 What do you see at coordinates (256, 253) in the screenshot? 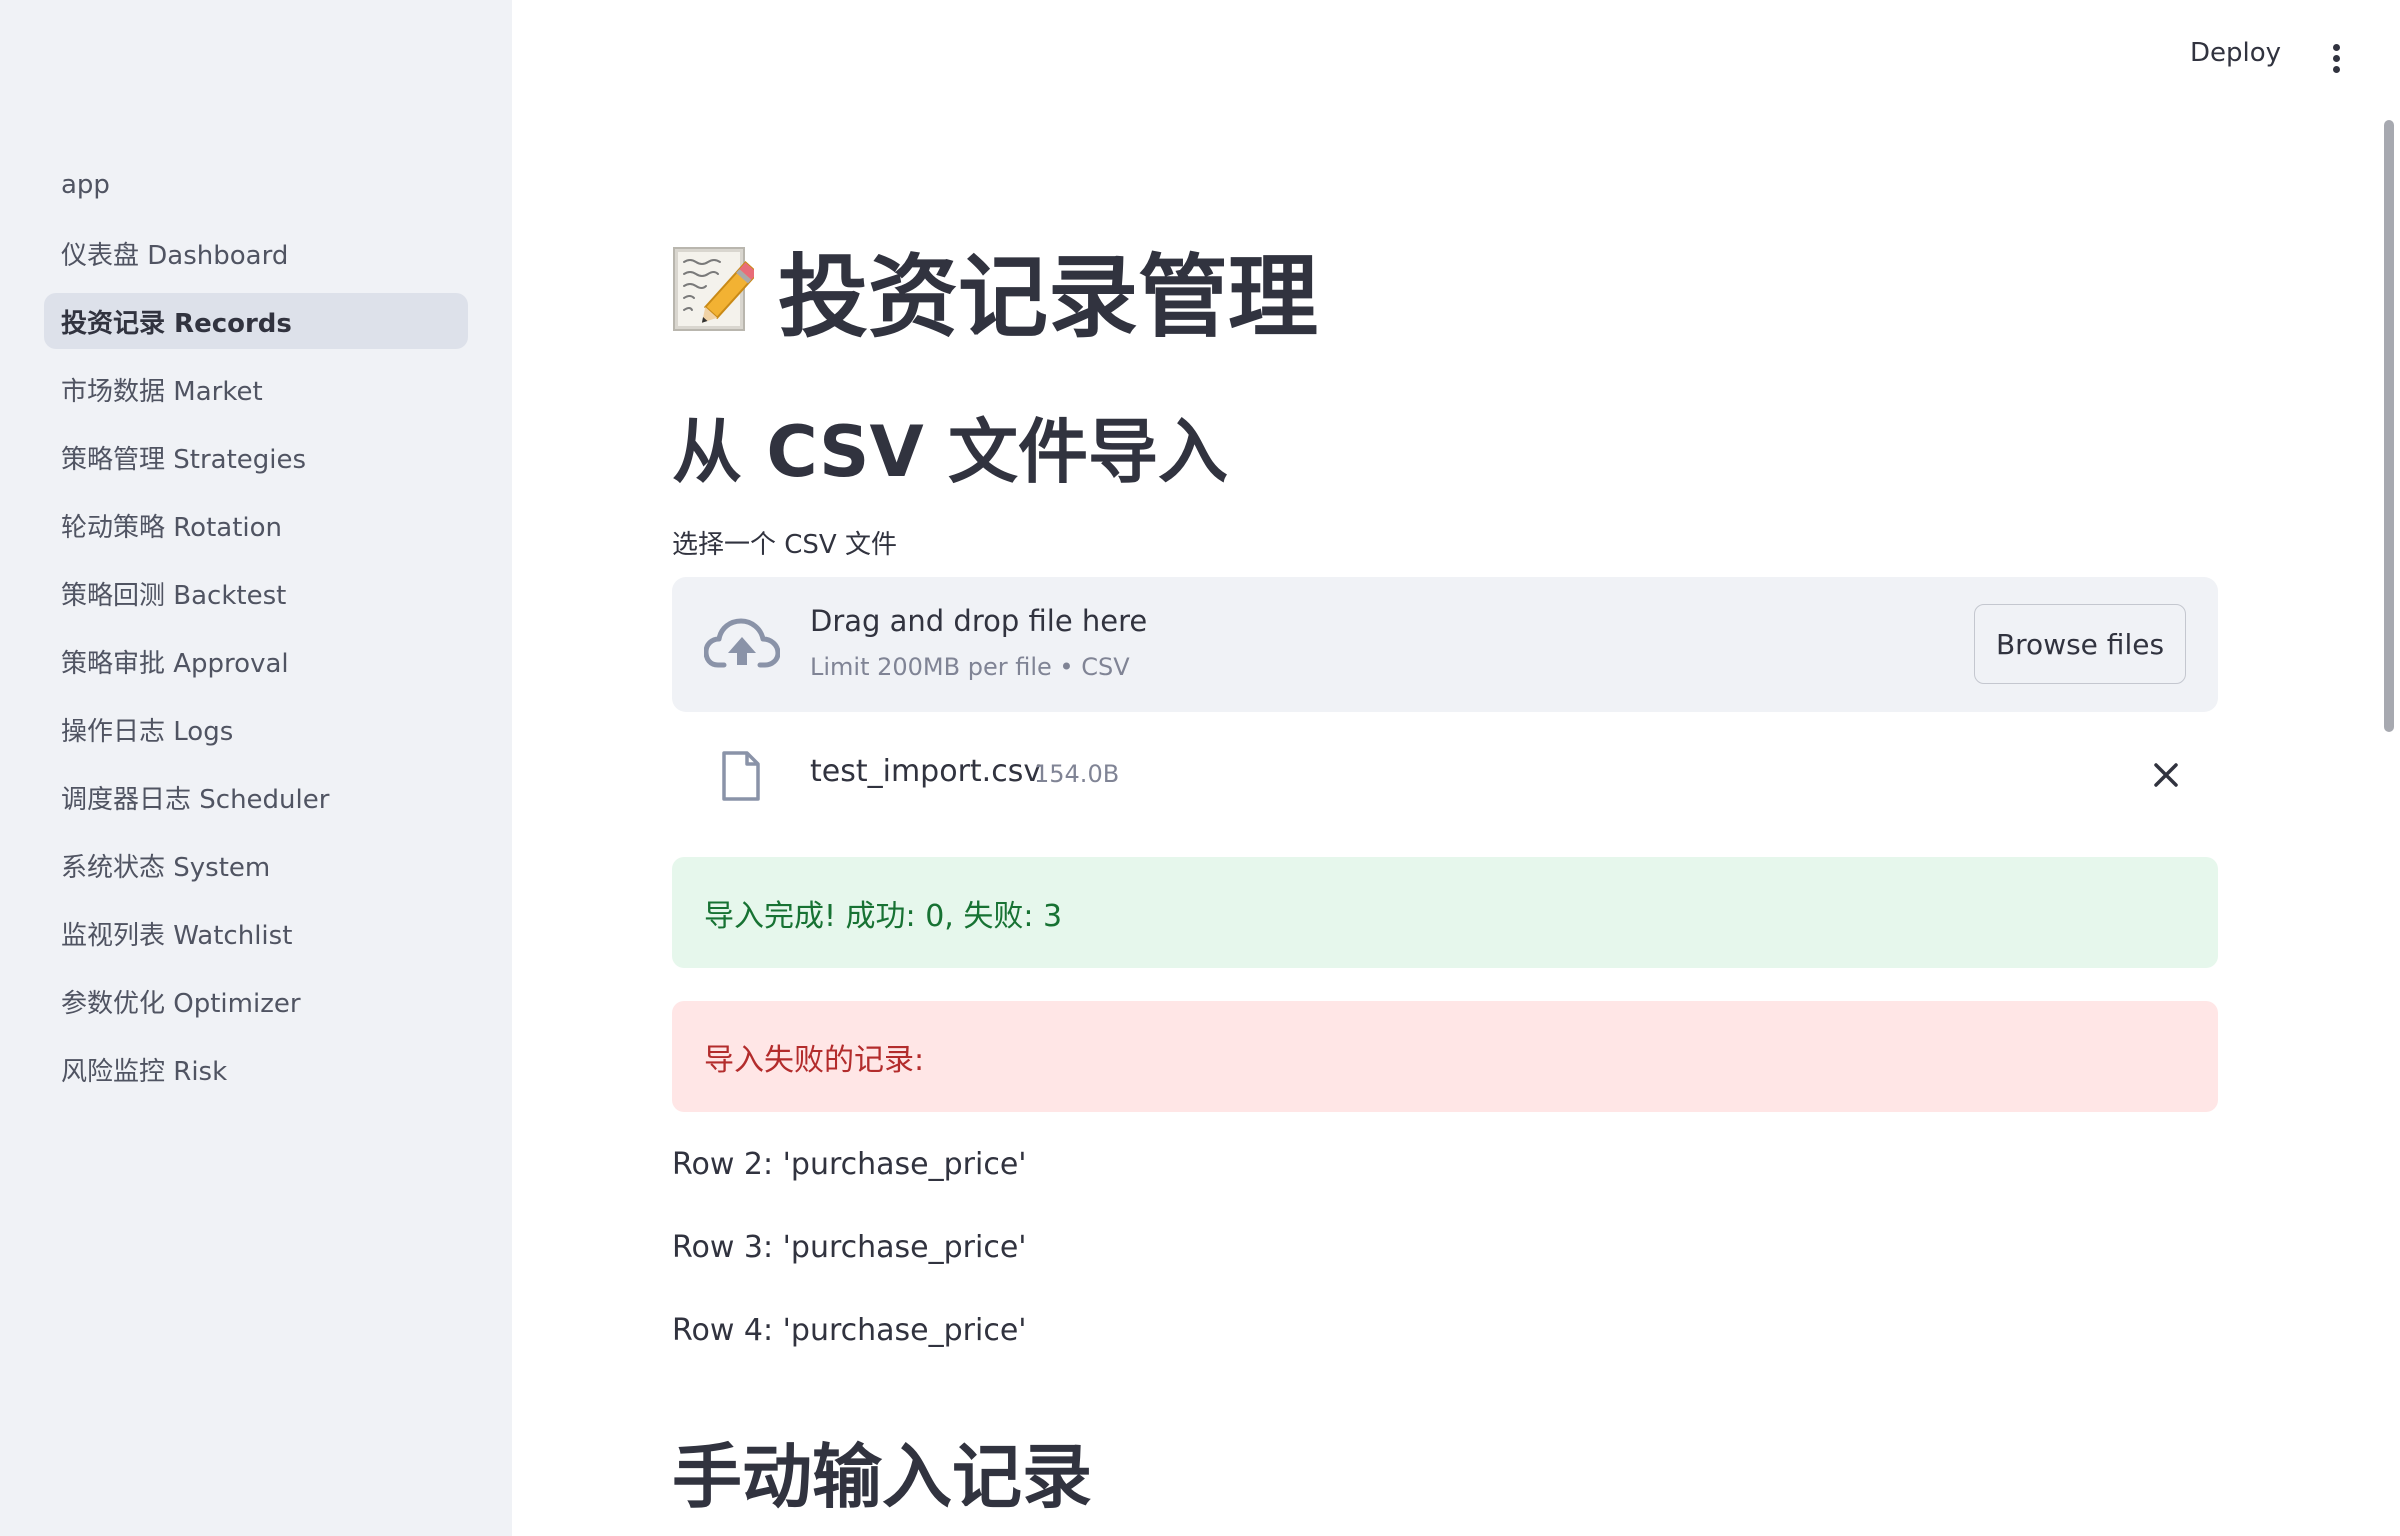
I see `sidebar-item-dashboard: 仪表盘 Dashboard` at bounding box center [256, 253].